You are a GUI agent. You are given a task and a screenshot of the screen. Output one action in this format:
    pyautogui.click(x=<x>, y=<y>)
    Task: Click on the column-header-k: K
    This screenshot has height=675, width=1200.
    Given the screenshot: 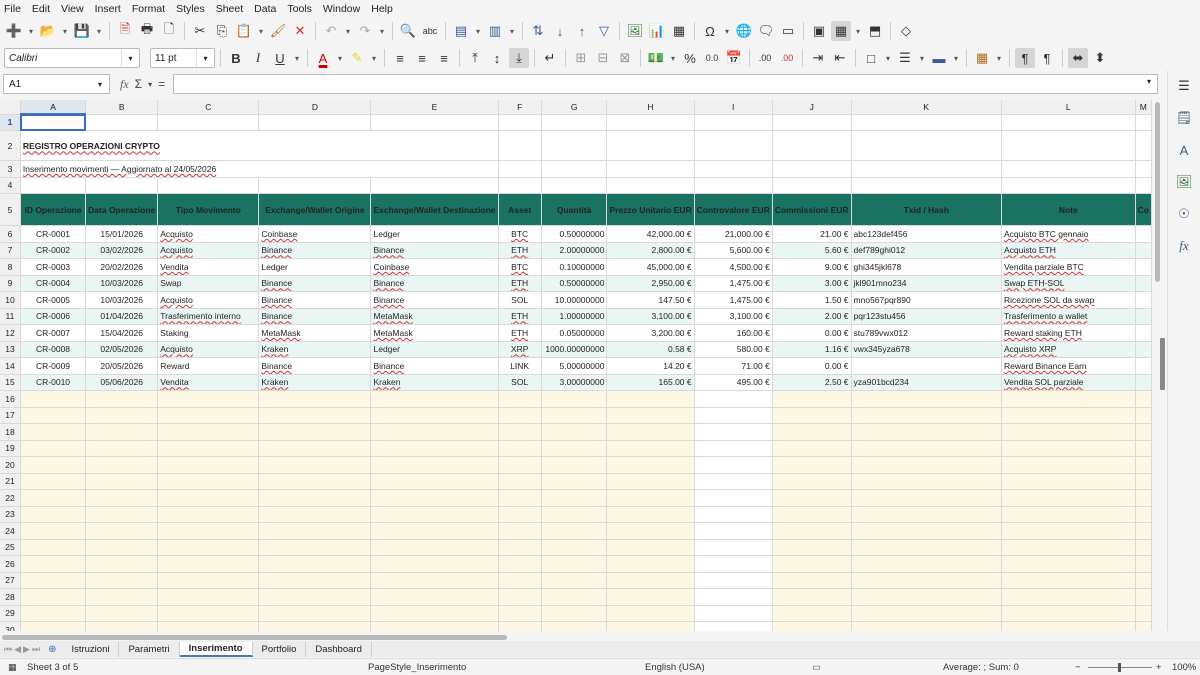 What is the action you would take?
    pyautogui.click(x=926, y=107)
    